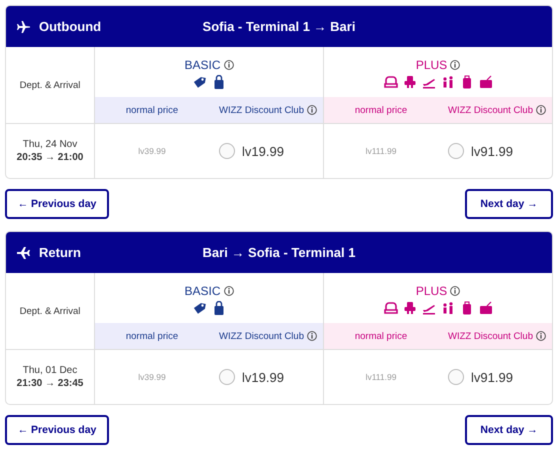 This screenshot has width=560, height=461. What do you see at coordinates (50, 383) in the screenshot?
I see `flight-times: 21:30 → 23:45` at bounding box center [50, 383].